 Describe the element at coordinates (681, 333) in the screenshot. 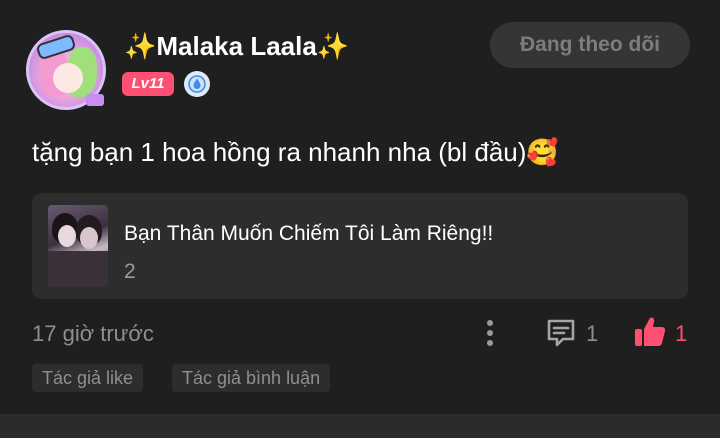

I see `like-count: 1` at that location.